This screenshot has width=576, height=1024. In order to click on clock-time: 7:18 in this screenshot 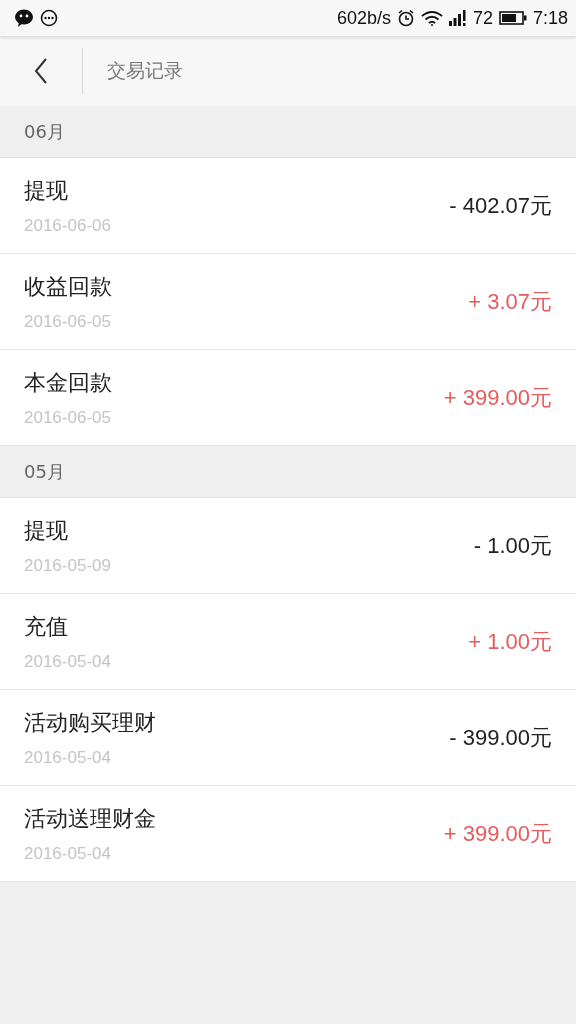, I will do `click(550, 18)`.